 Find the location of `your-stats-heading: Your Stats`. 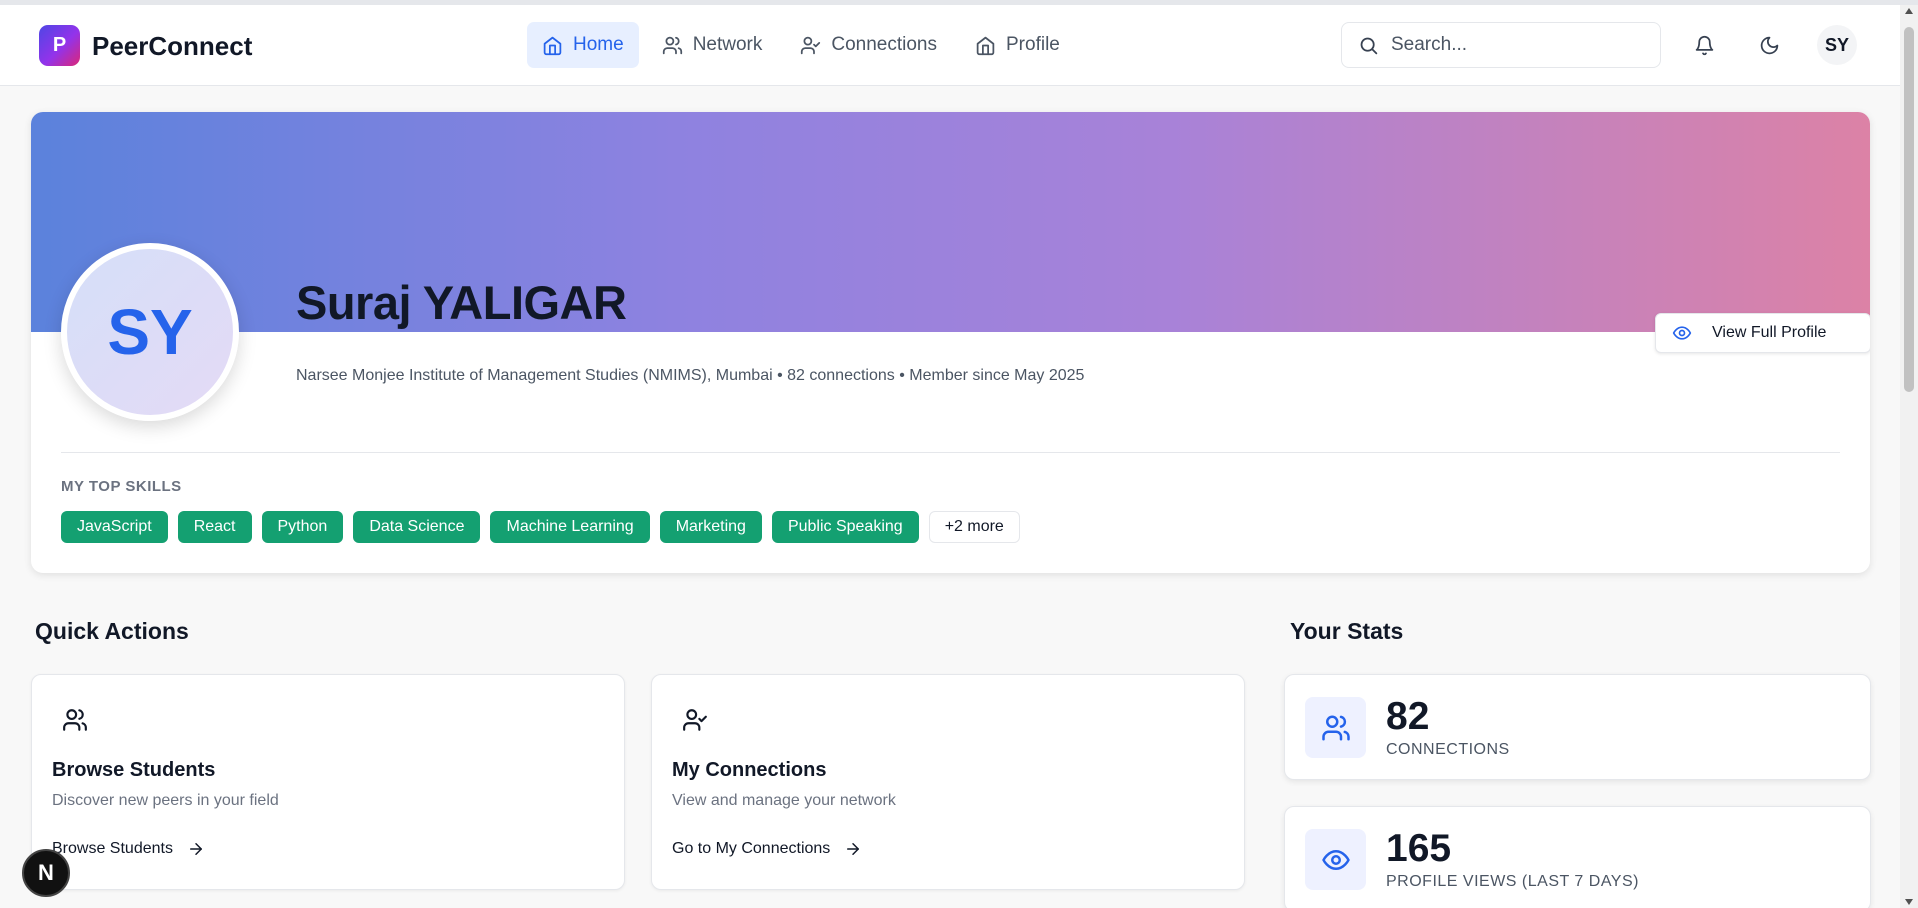

your-stats-heading: Your Stats is located at coordinates (1347, 631).